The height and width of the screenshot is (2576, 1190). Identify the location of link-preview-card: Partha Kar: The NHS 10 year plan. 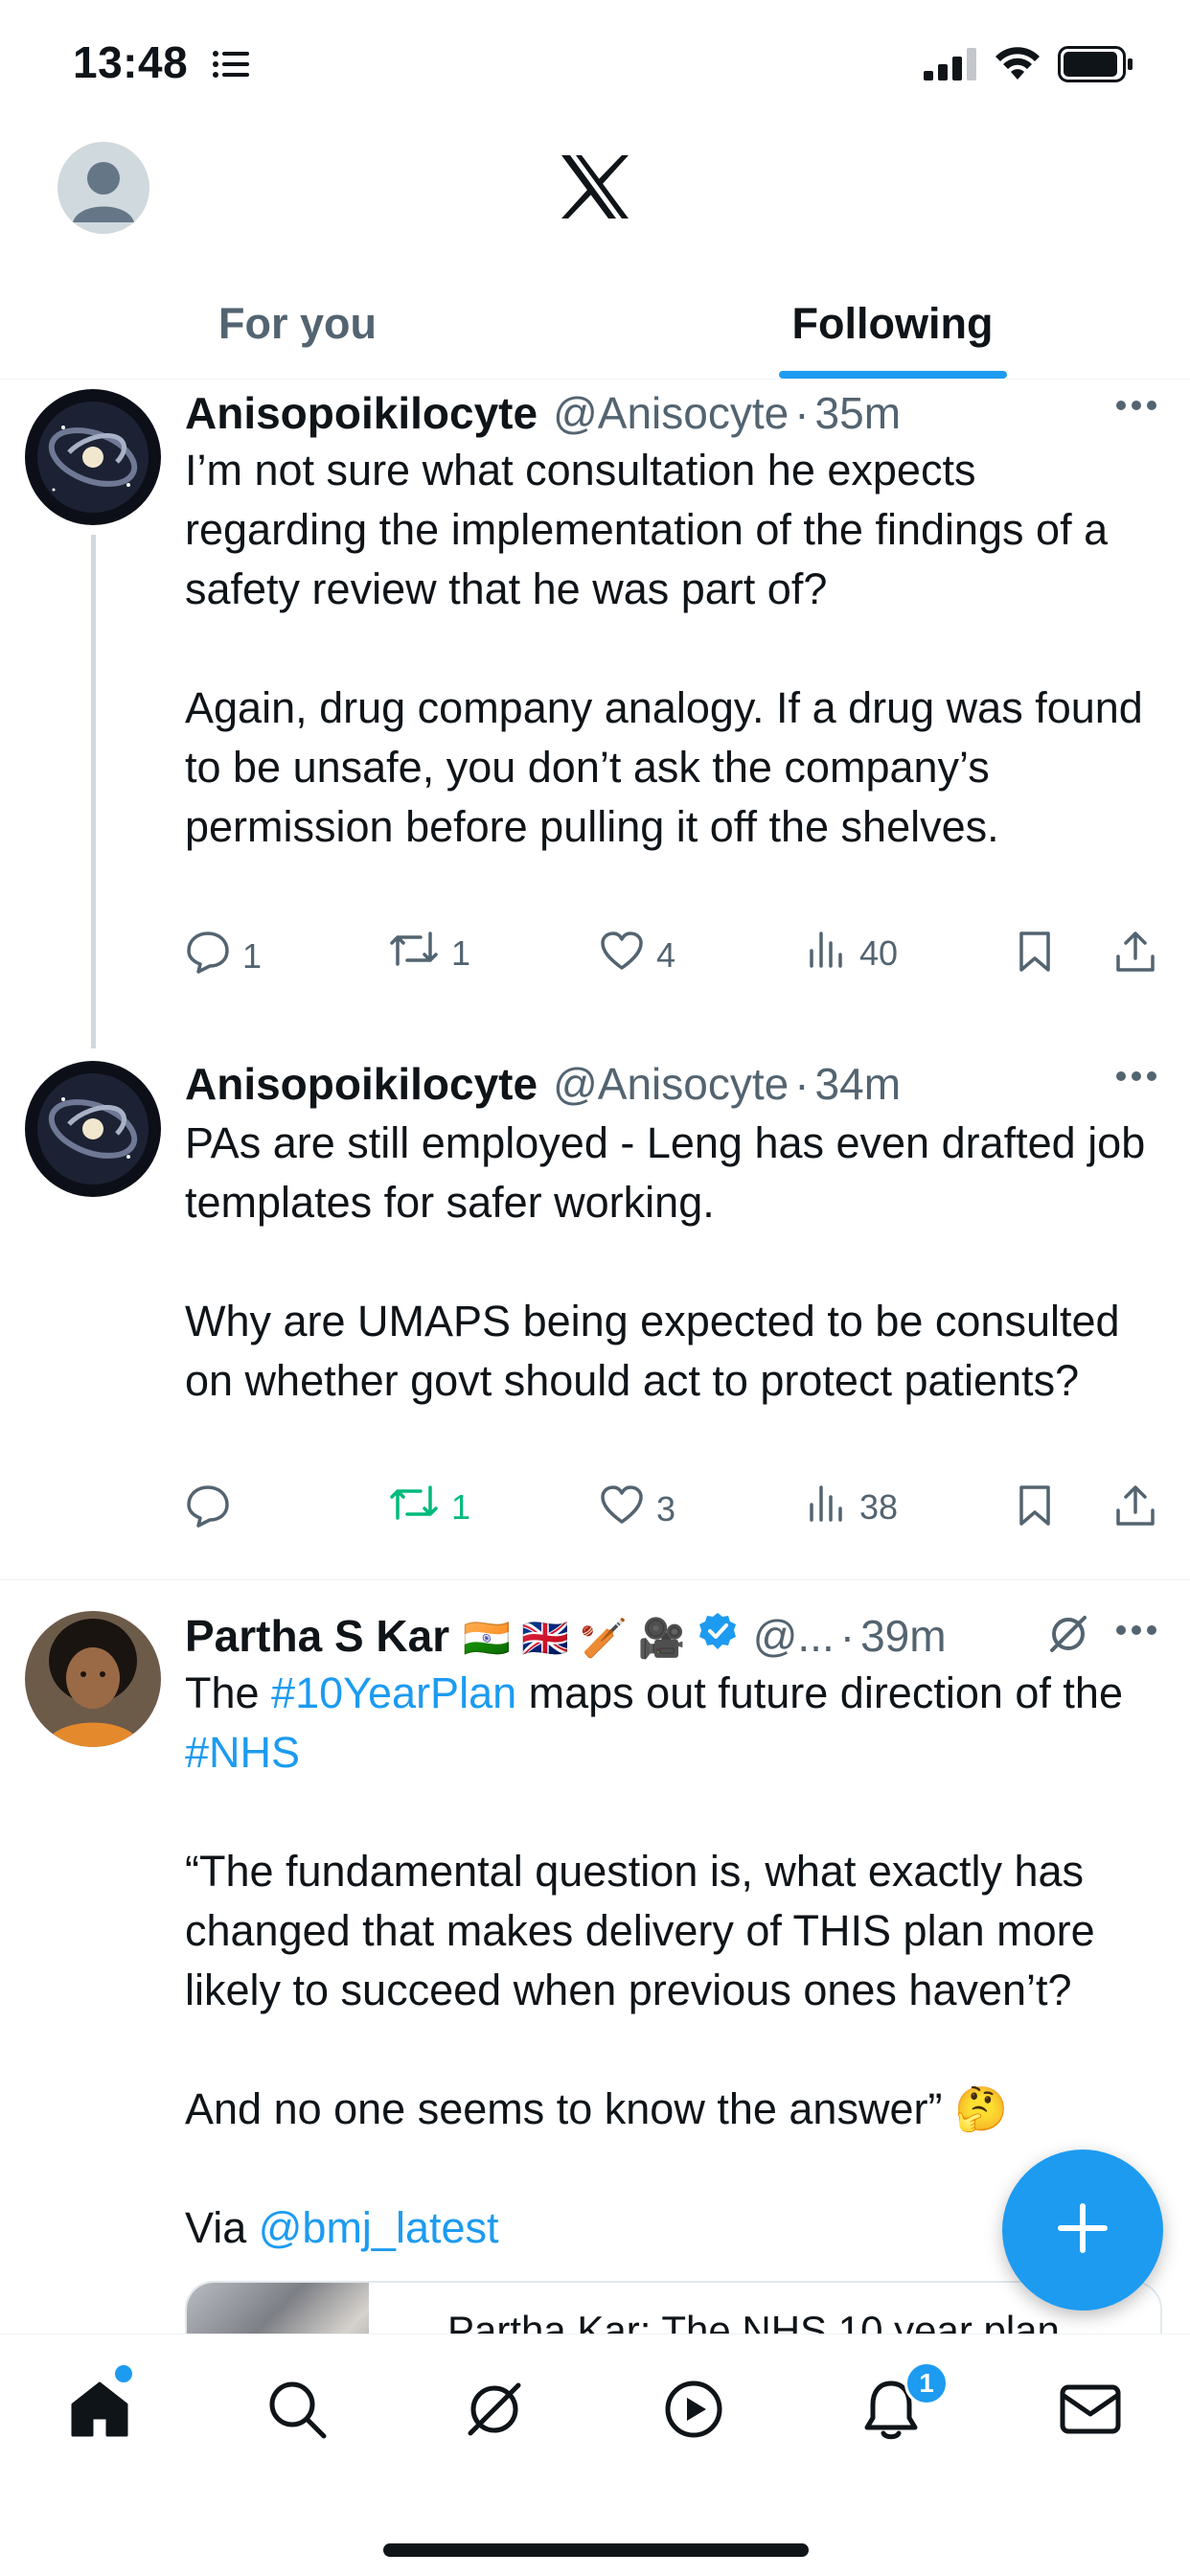
(673, 2307).